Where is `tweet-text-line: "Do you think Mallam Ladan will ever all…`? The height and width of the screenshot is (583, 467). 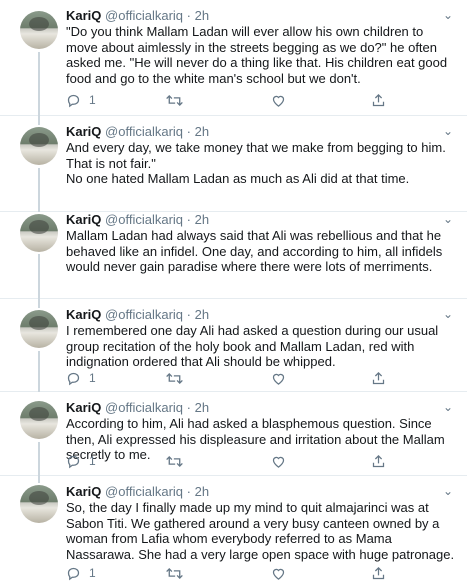
tweet-text-line: "Do you think Mallam Ladan will ever all… is located at coordinates (257, 55).